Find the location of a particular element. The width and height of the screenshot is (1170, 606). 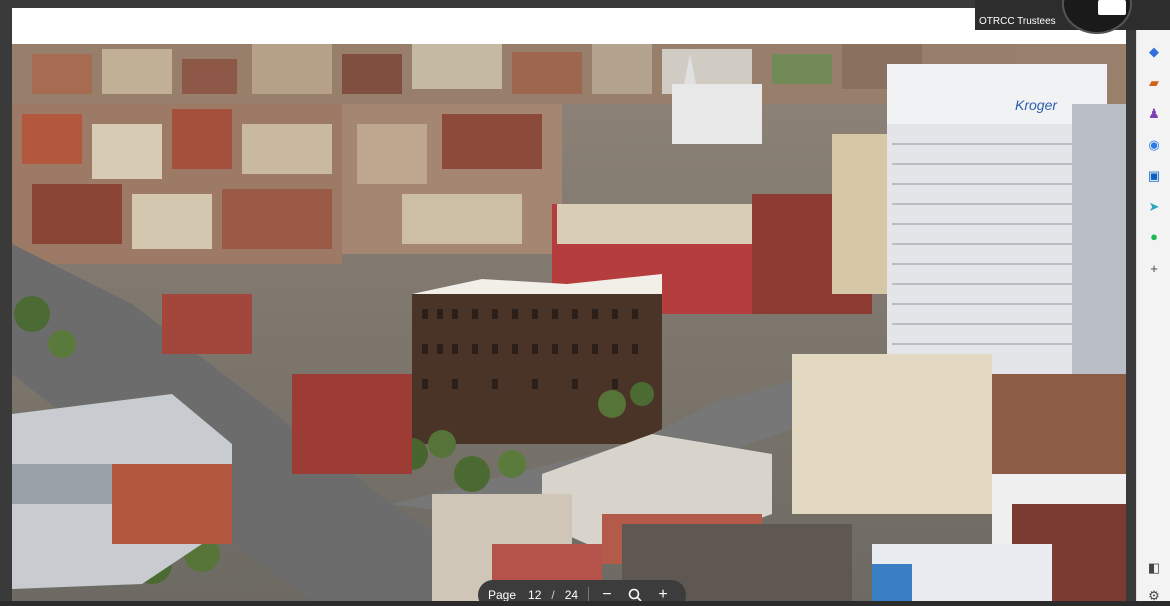

copilot-icon: ◉ is located at coordinates (1154, 145).